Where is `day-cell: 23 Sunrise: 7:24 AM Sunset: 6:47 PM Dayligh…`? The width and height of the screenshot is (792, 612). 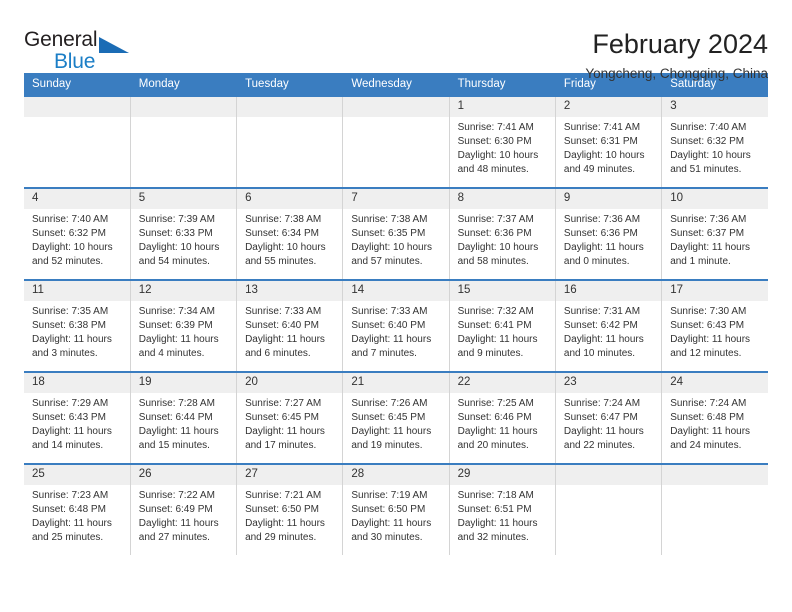 day-cell: 23 Sunrise: 7:24 AM Sunset: 6:47 PM Dayligh… is located at coordinates (609, 417).